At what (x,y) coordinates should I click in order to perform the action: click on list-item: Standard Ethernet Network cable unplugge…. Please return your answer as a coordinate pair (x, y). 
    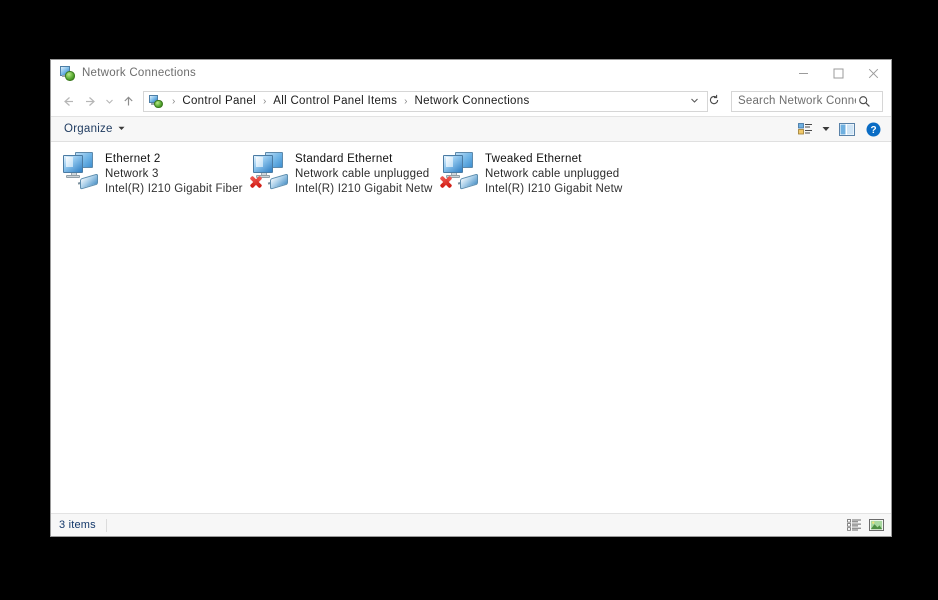
    Looking at the image, I should click on (340, 172).